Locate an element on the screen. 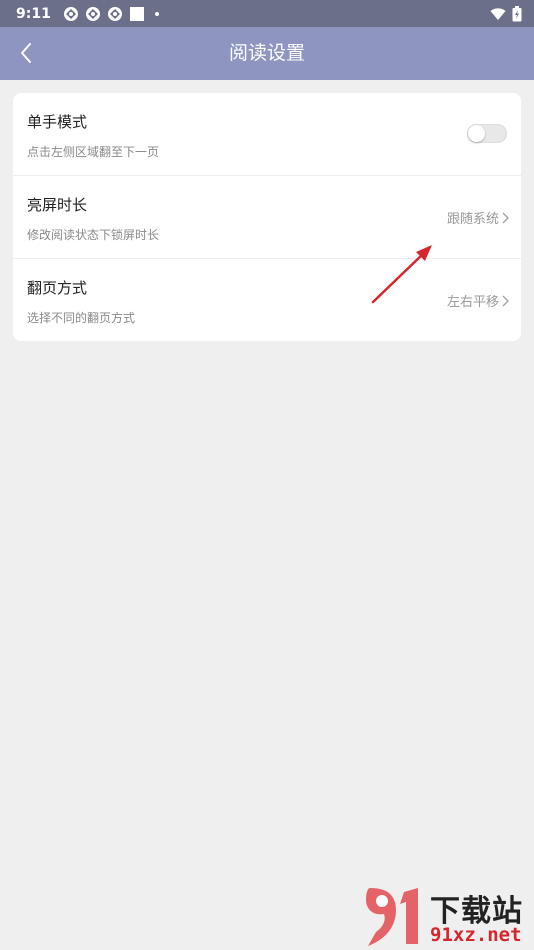 Image resolution: width=534 pixels, height=950 pixels. one-hand-mode-toggle is located at coordinates (487, 133).